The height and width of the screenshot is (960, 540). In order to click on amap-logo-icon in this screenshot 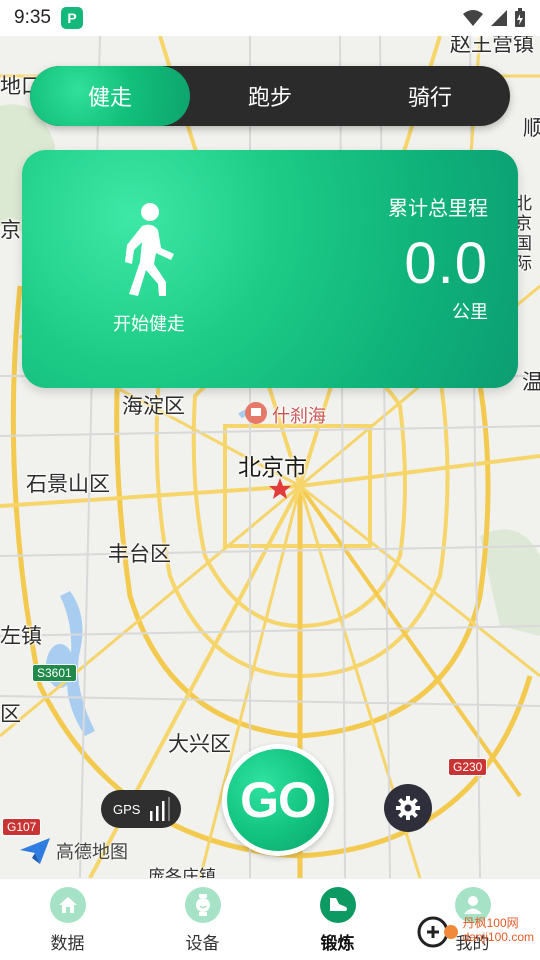, I will do `click(35, 851)`.